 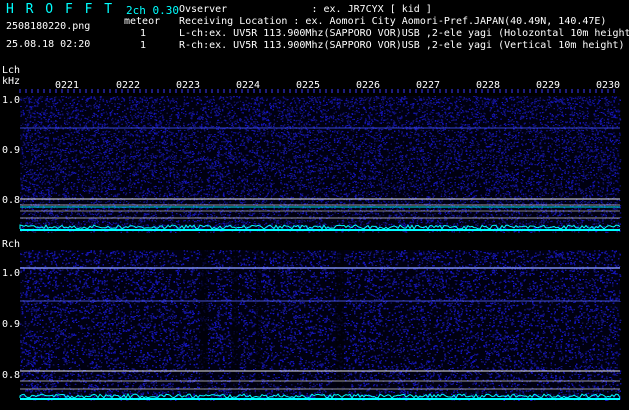 What do you see at coordinates (308, 86) in the screenshot?
I see `time-label: 0225` at bounding box center [308, 86].